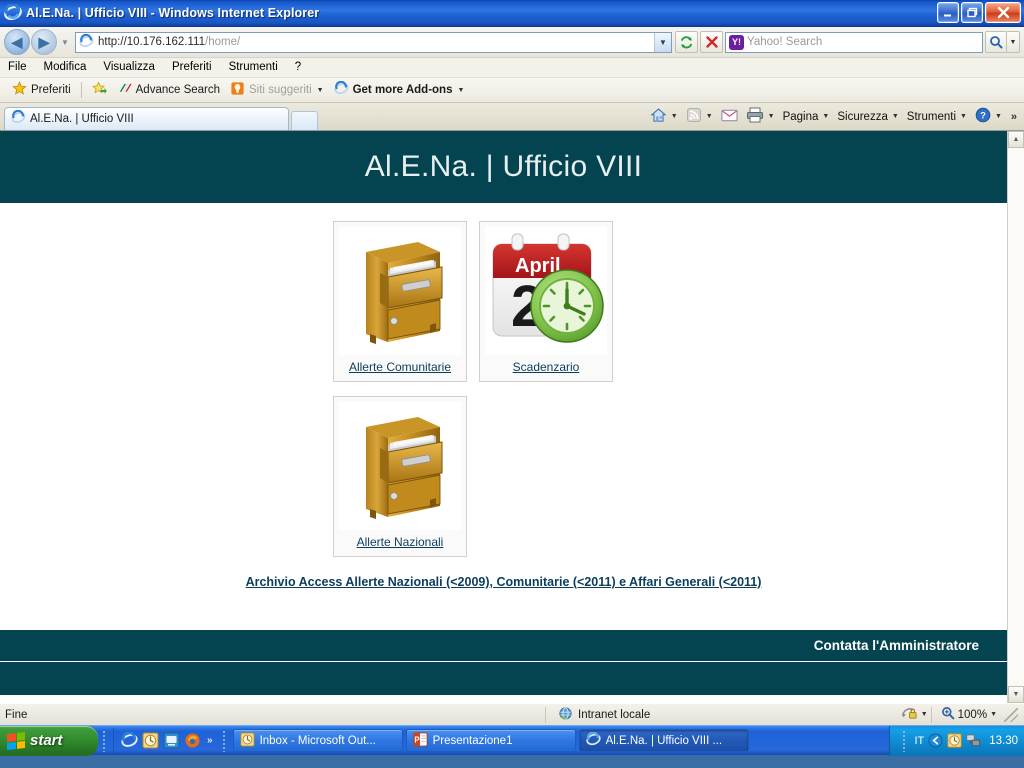  Describe the element at coordinates (948, 12) in the screenshot. I see `minimize-button` at that location.